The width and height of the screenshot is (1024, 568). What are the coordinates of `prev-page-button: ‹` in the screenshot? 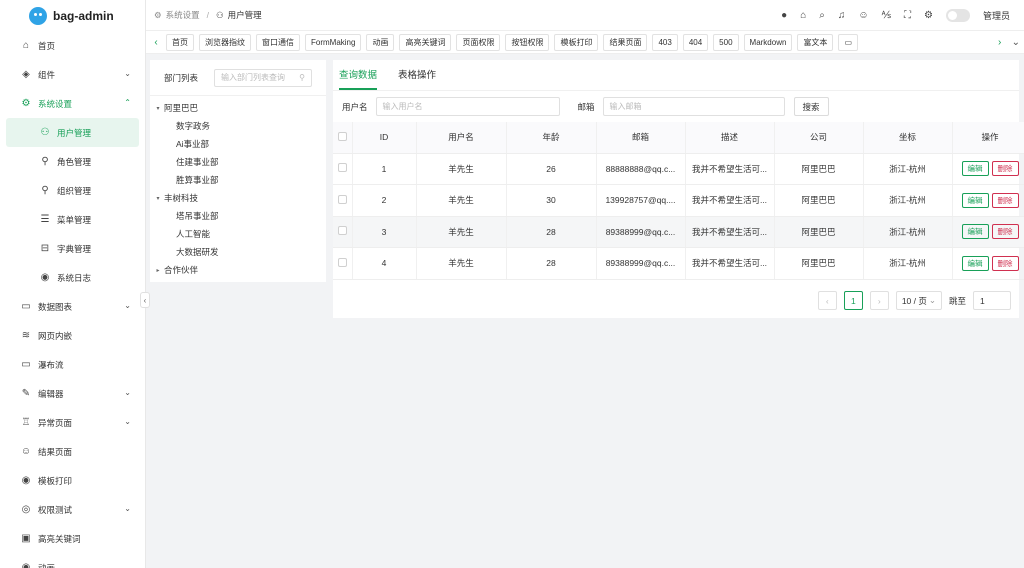 It's located at (827, 300).